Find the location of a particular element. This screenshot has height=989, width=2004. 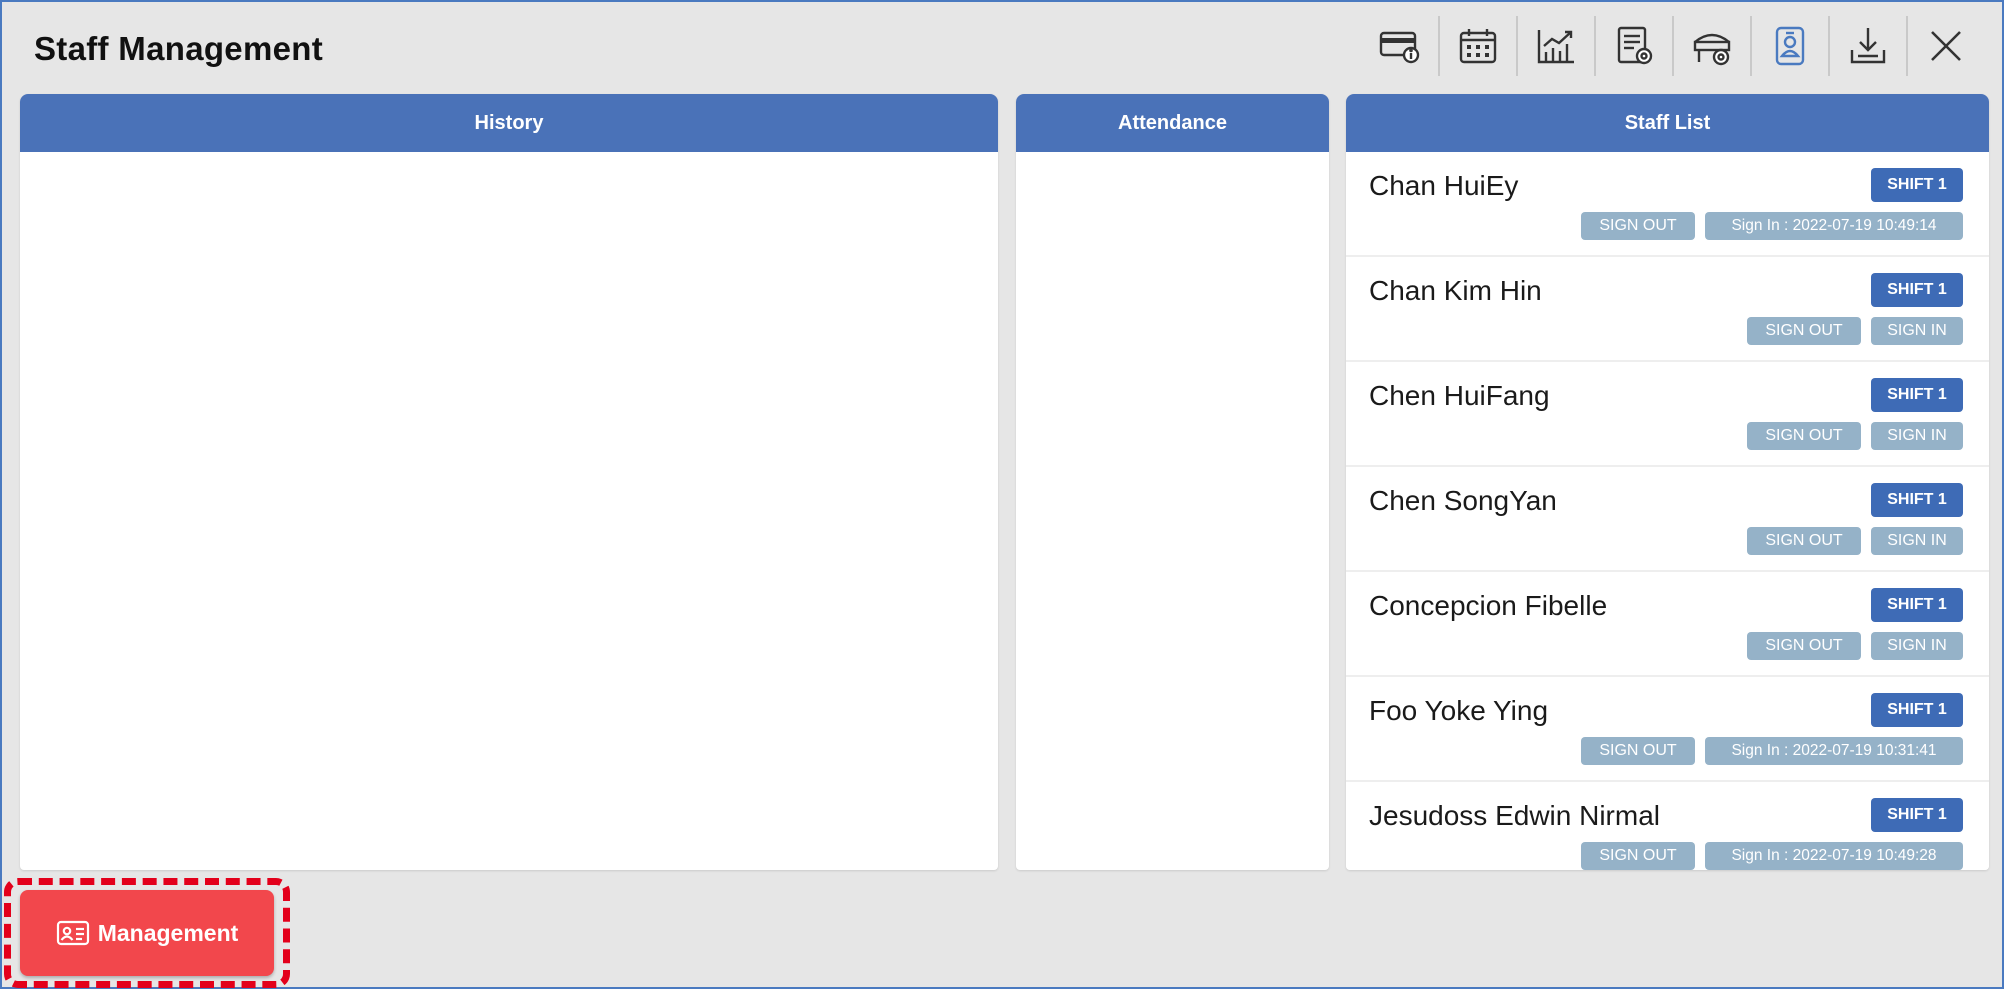

chart-icon is located at coordinates (1555, 47).